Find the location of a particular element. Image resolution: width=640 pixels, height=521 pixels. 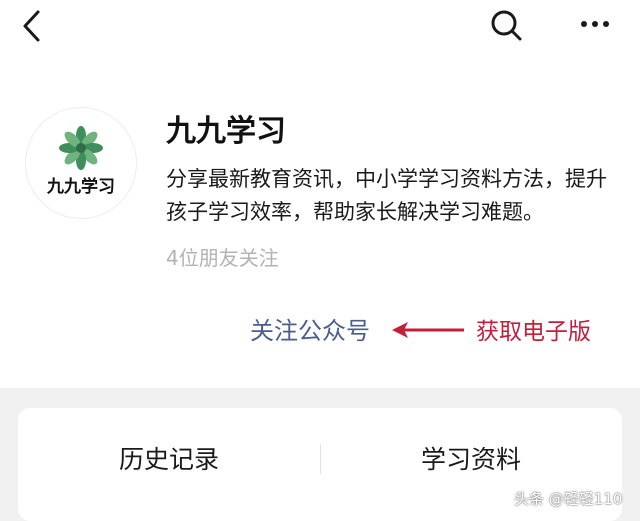

follow-account-button: 关注公众号 is located at coordinates (310, 328).